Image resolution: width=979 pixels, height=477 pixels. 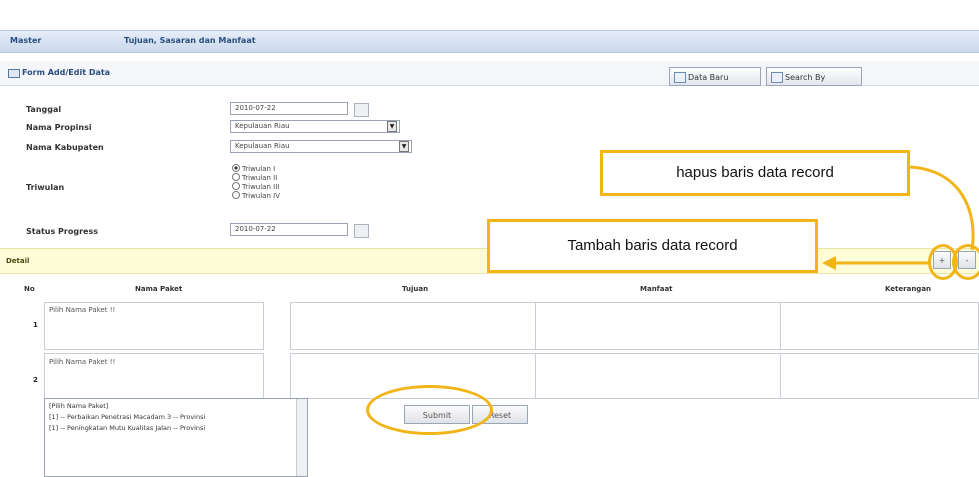 I want to click on arrowhead-icon, so click(x=829, y=263).